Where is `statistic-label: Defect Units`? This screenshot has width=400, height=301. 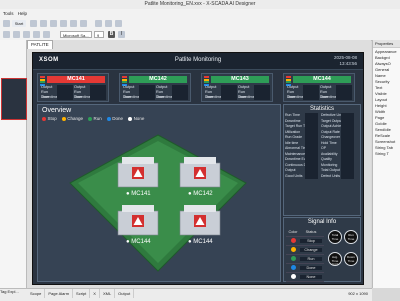 statistic-label: Defect Units is located at coordinates (331, 175).